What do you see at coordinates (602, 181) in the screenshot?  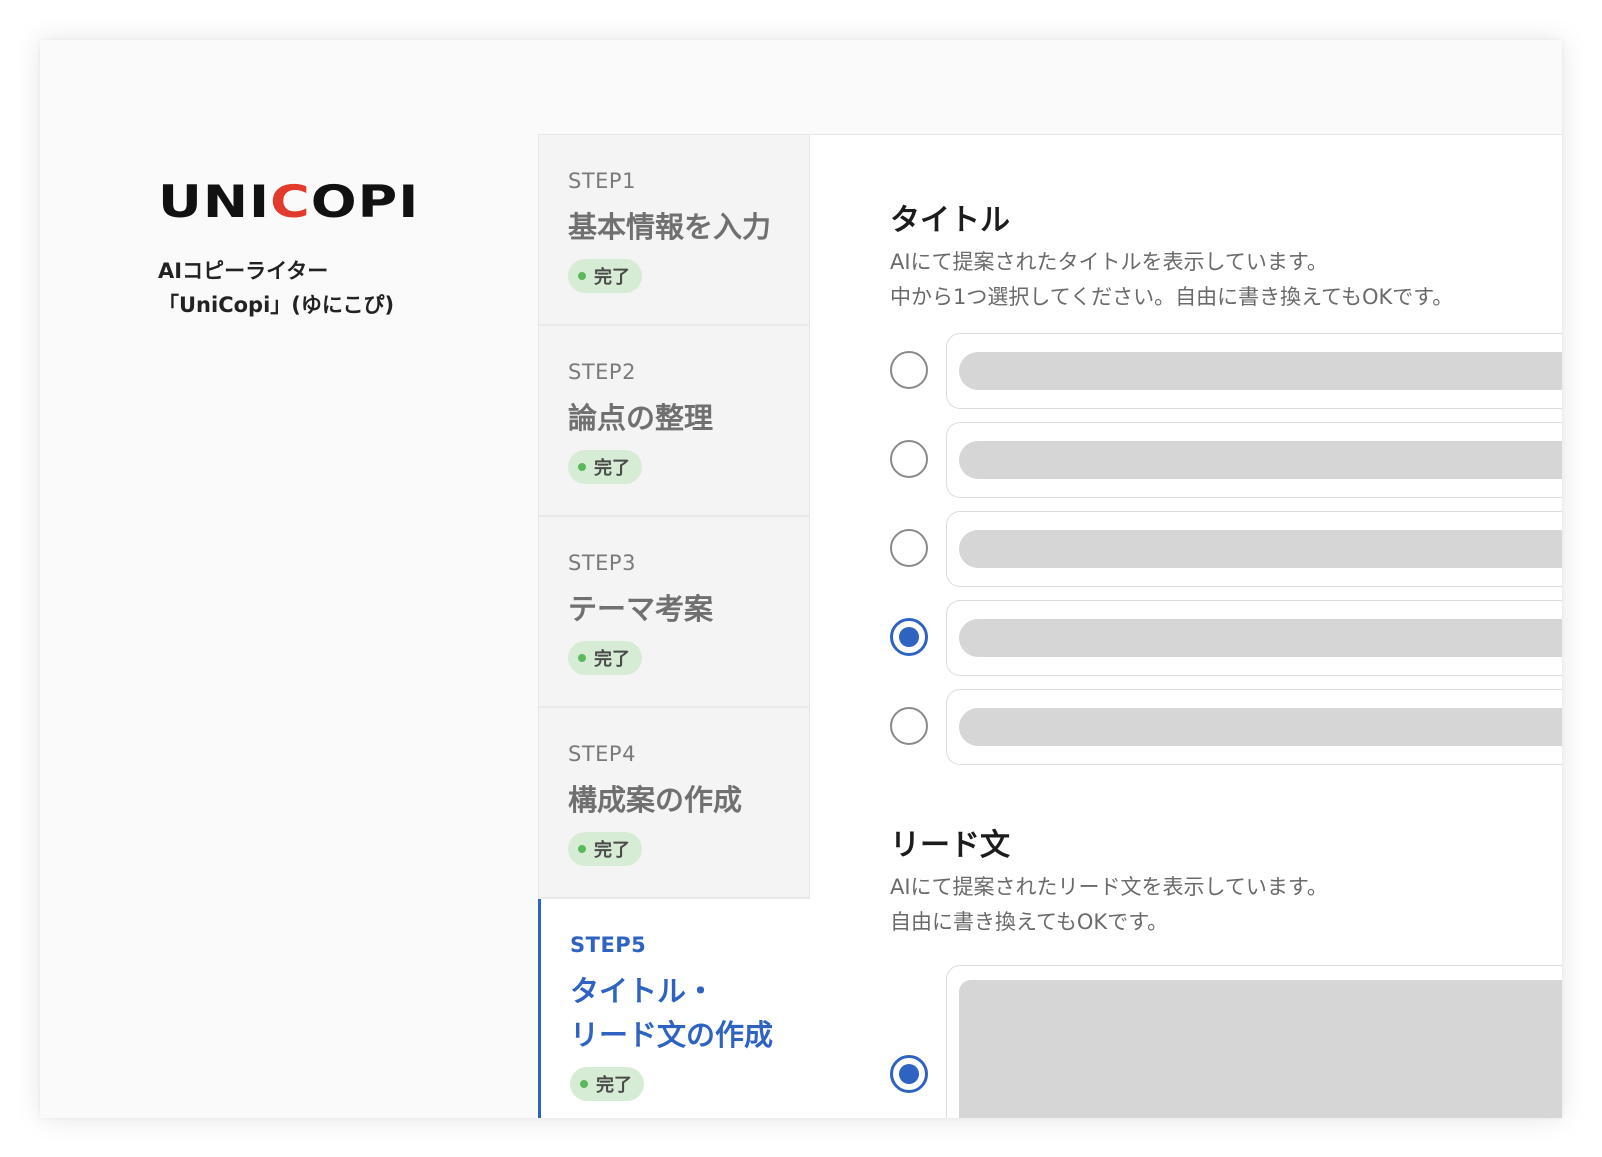 I see `step-number: STEP1` at bounding box center [602, 181].